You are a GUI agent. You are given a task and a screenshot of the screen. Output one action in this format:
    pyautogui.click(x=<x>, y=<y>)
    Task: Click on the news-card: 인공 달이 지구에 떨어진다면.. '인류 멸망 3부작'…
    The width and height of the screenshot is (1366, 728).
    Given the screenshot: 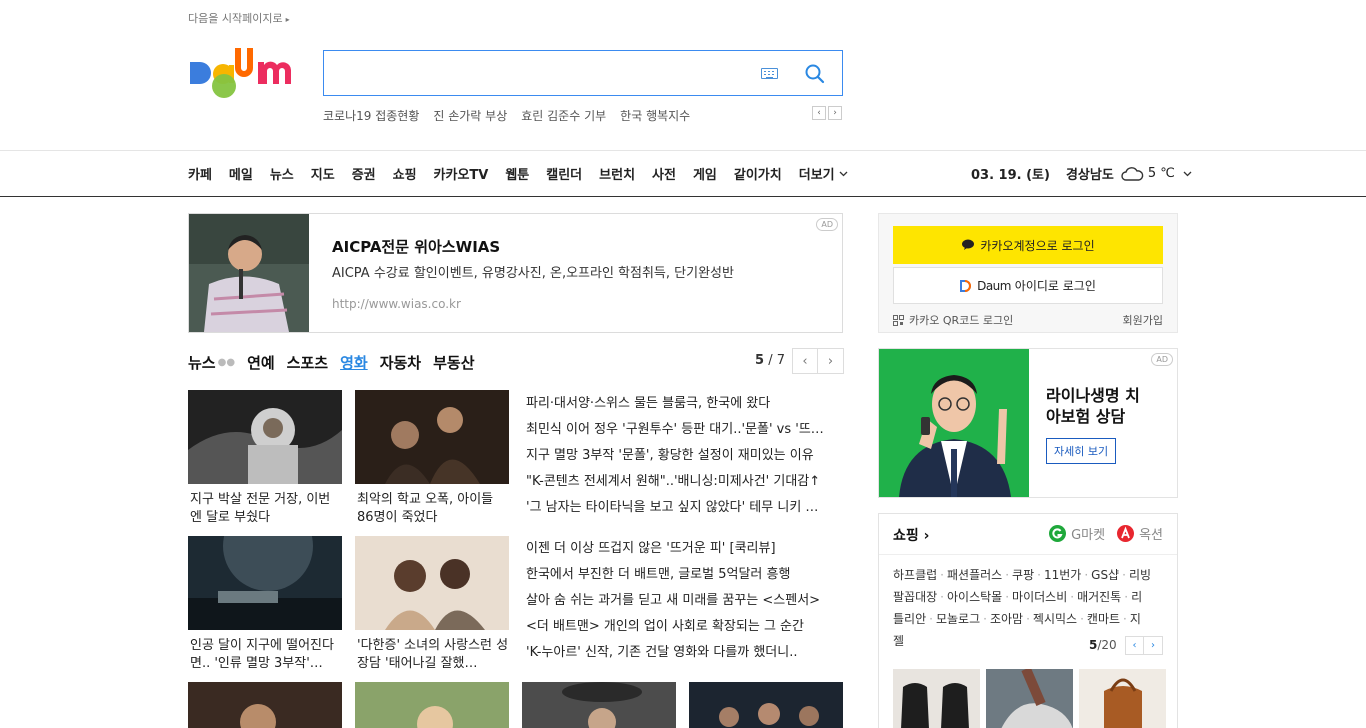 What is the action you would take?
    pyautogui.click(x=265, y=604)
    